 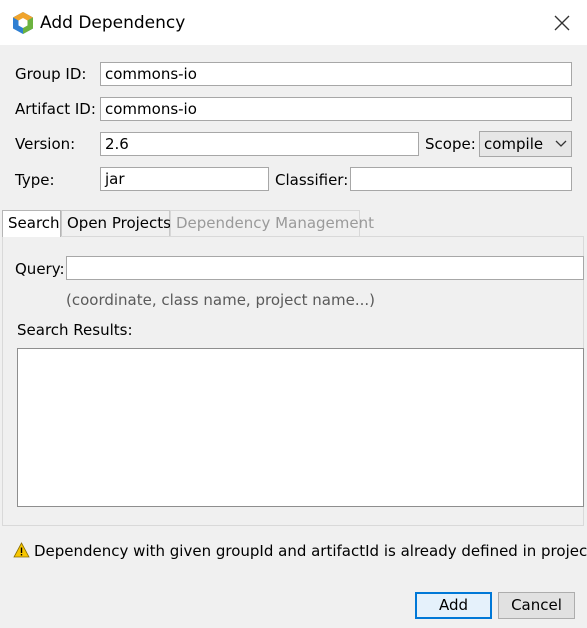 What do you see at coordinates (561, 143) in the screenshot?
I see `chevron-down-icon` at bounding box center [561, 143].